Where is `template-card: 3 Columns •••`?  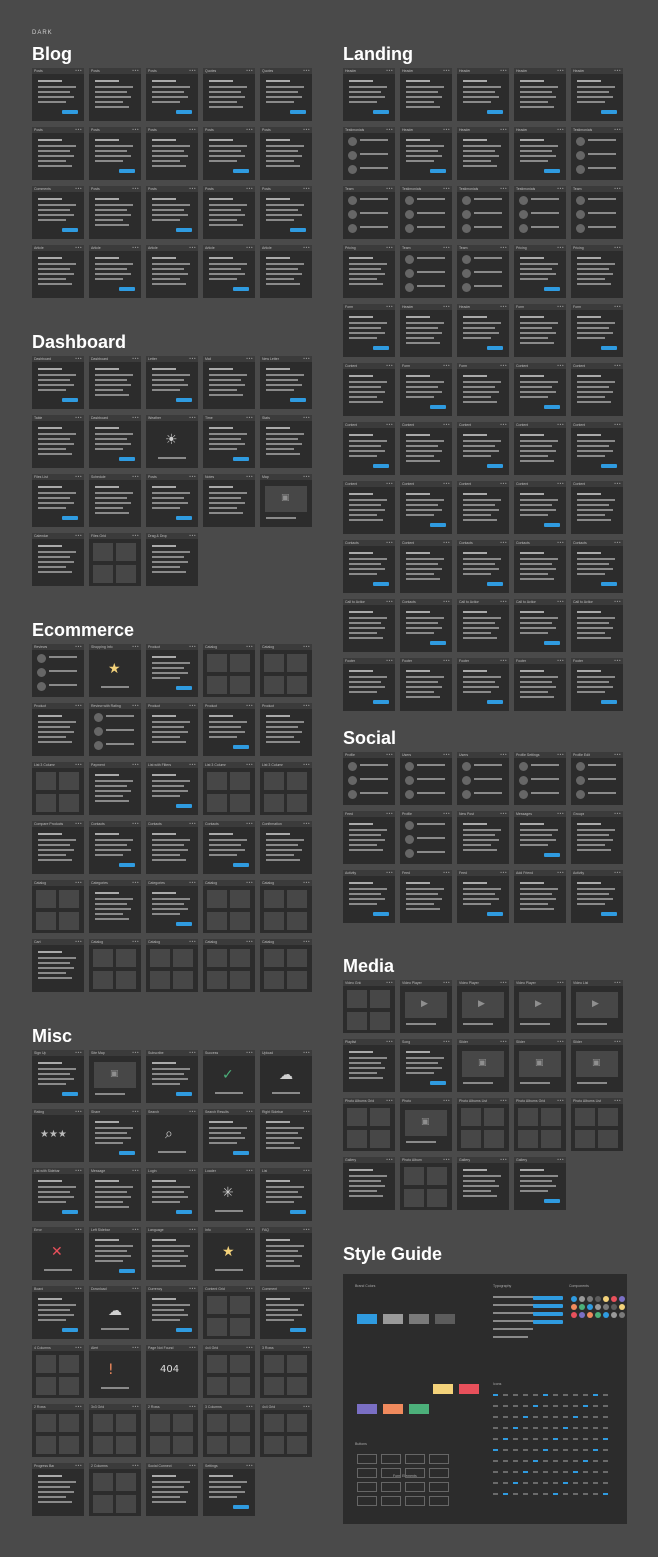
template-card: 3 Columns ••• is located at coordinates (229, 1430).